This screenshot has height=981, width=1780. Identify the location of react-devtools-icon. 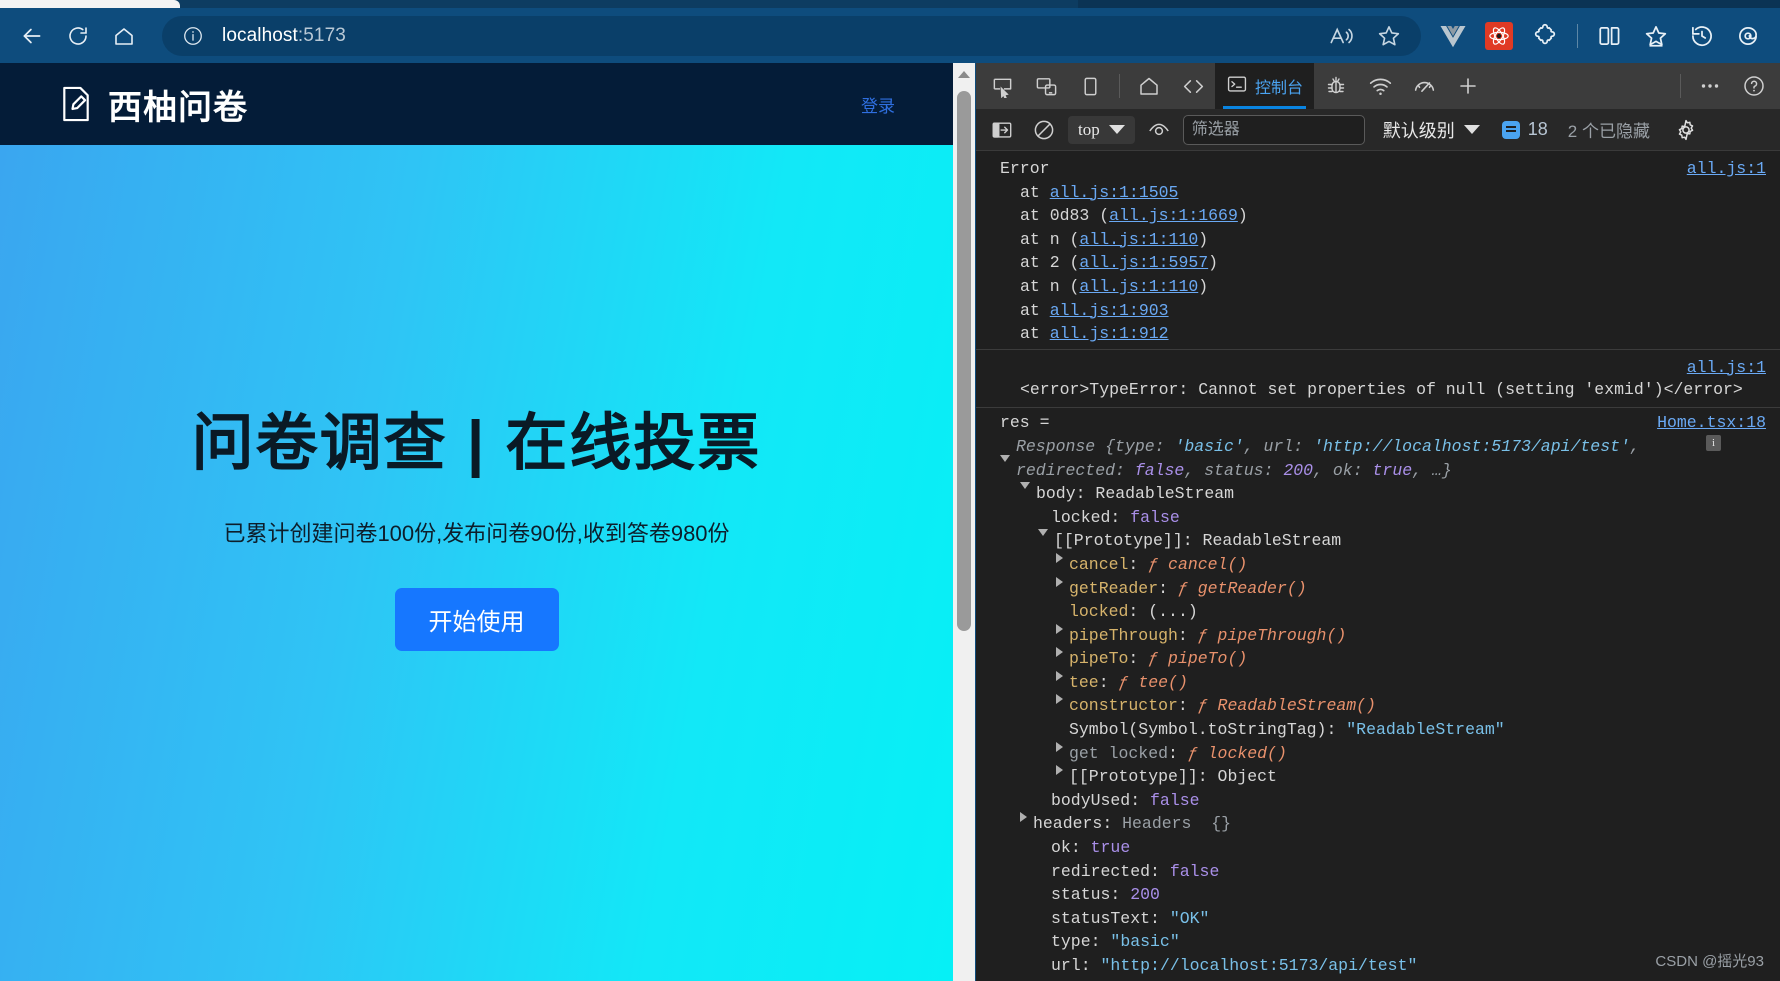
(1499, 36).